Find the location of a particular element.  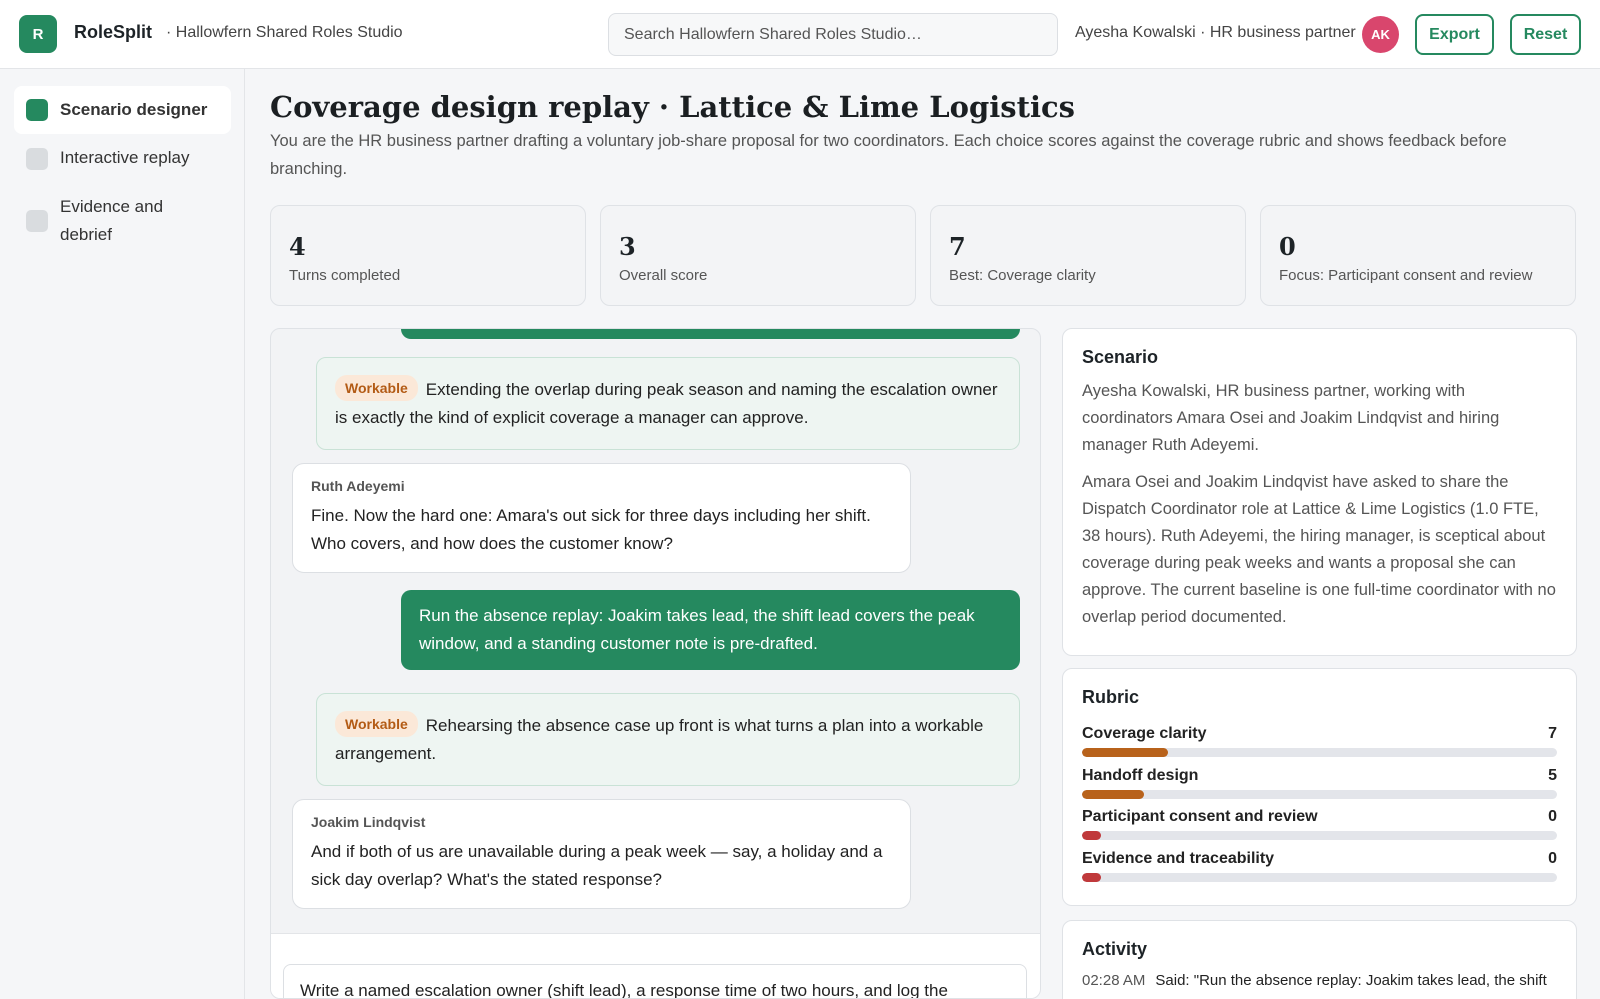

rubric-heading: Rubric is located at coordinates (1111, 697).